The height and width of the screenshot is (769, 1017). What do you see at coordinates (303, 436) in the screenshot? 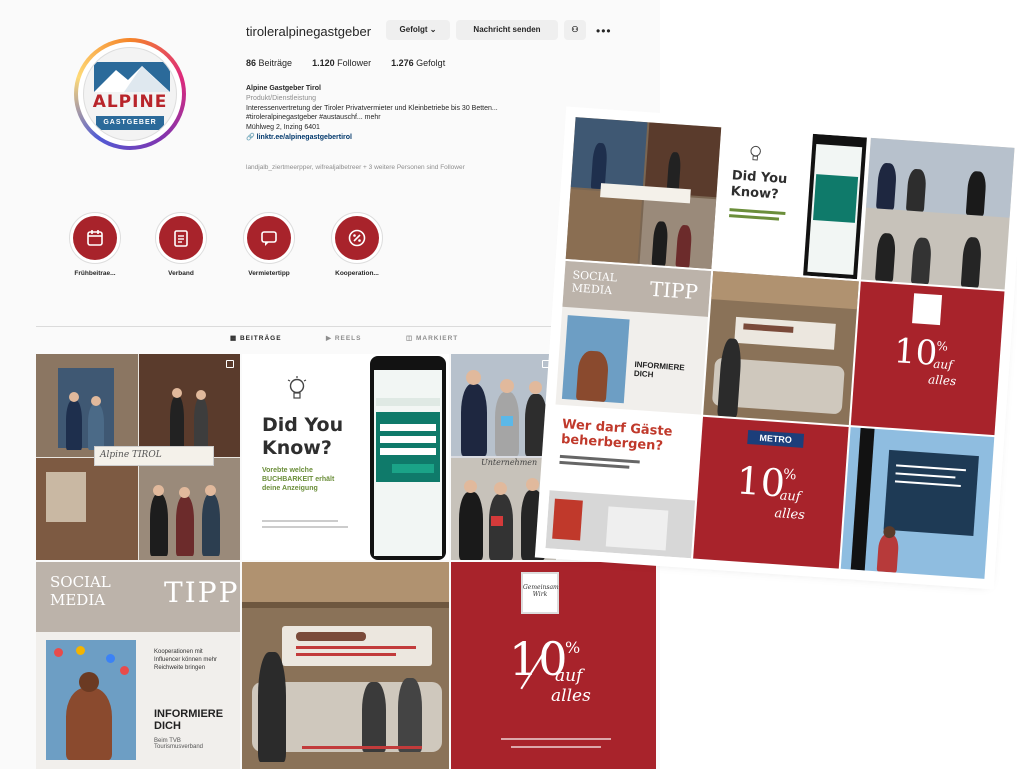
I see `dyk-title: Did You Know?` at bounding box center [303, 436].